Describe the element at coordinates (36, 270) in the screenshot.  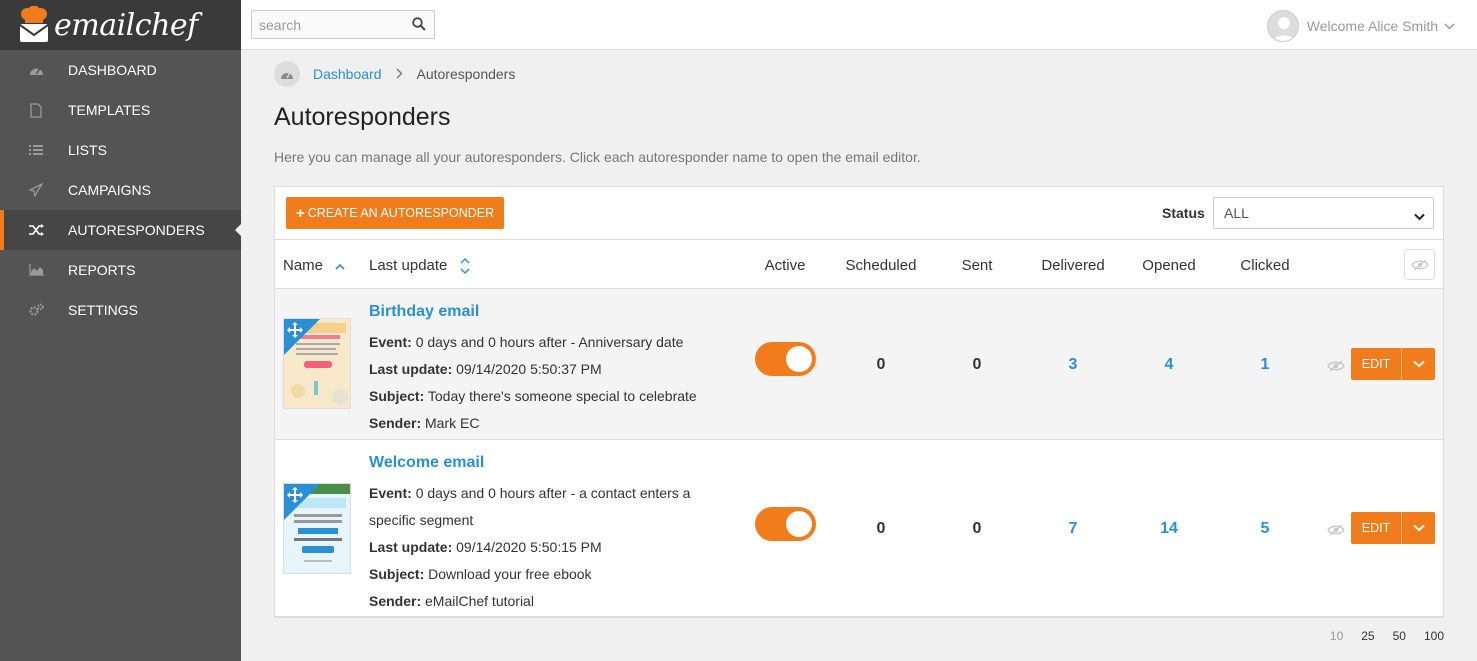
I see `area-chart-icon` at that location.